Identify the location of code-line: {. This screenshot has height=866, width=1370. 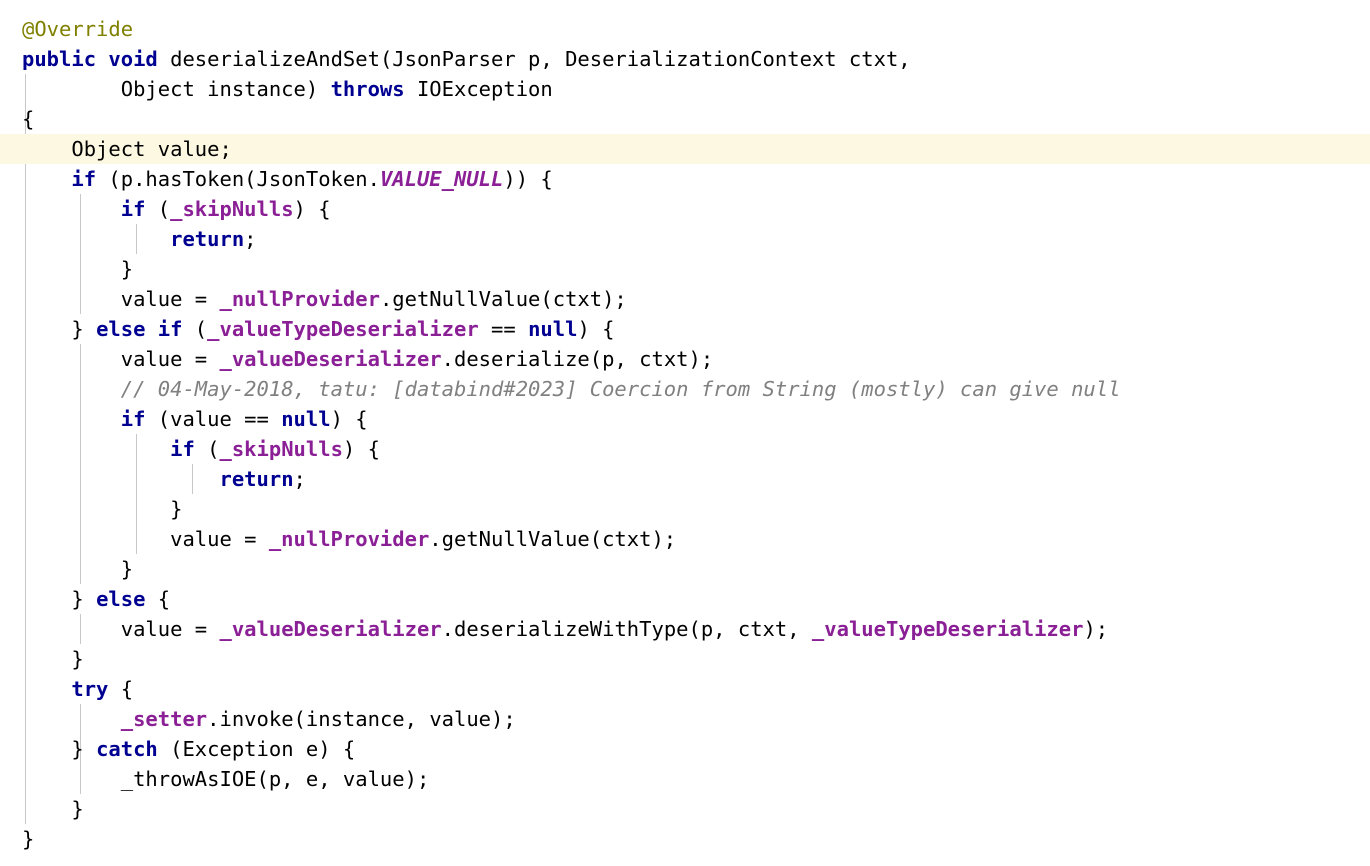
(685, 119).